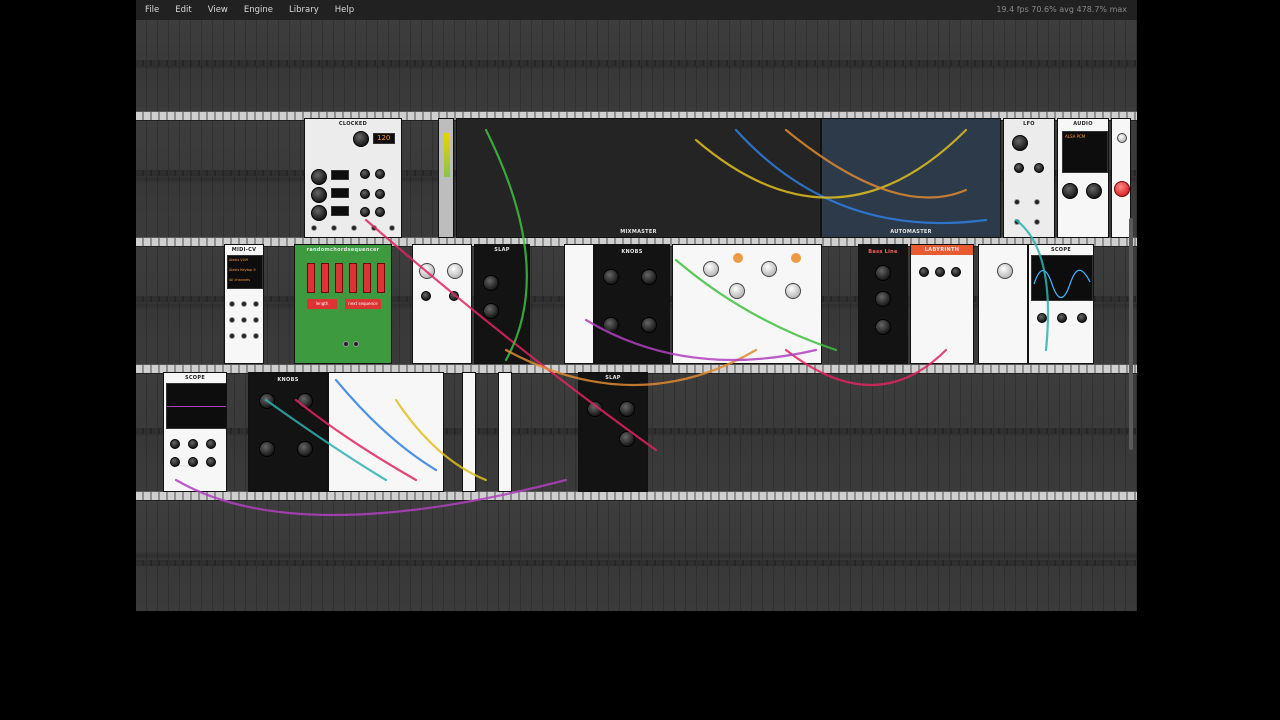 This screenshot has width=1280, height=720. Describe the element at coordinates (1070, 191) in the screenshot. I see `volume-knob` at that location.